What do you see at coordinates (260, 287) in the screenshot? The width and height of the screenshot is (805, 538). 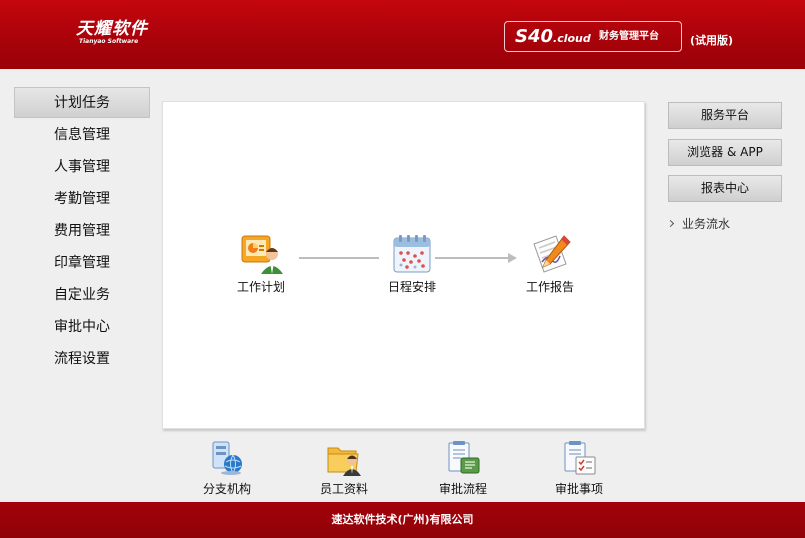 I see `flow-node-label: 工作计划` at bounding box center [260, 287].